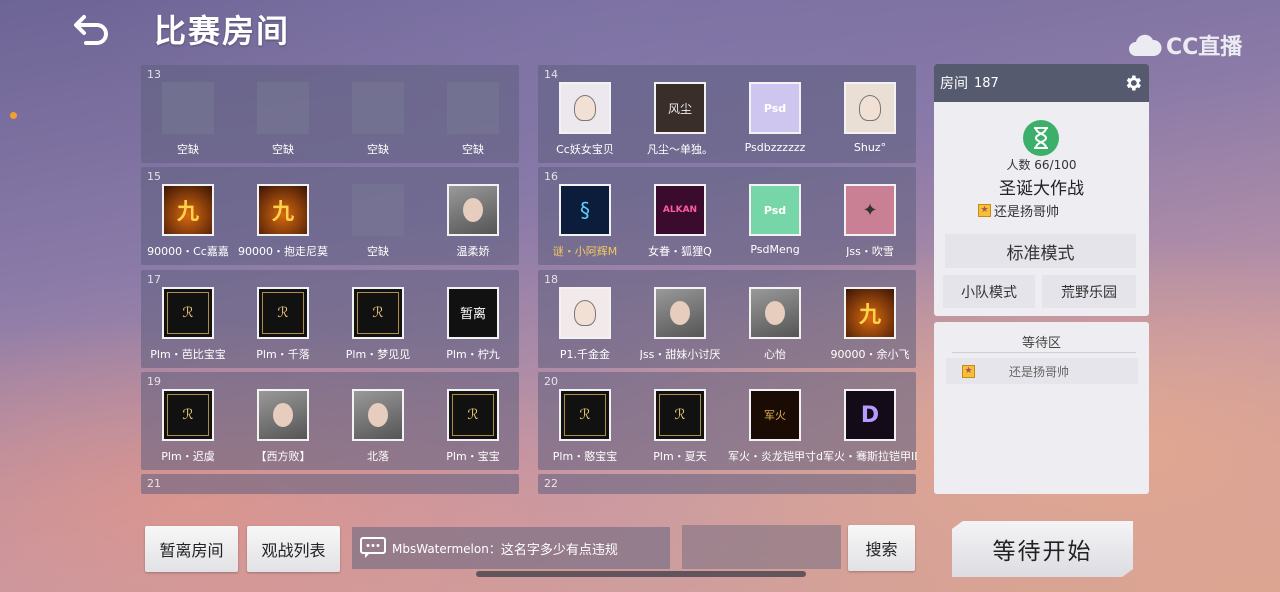 This screenshot has width=1280, height=592. I want to click on search-button: 搜索, so click(881, 548).